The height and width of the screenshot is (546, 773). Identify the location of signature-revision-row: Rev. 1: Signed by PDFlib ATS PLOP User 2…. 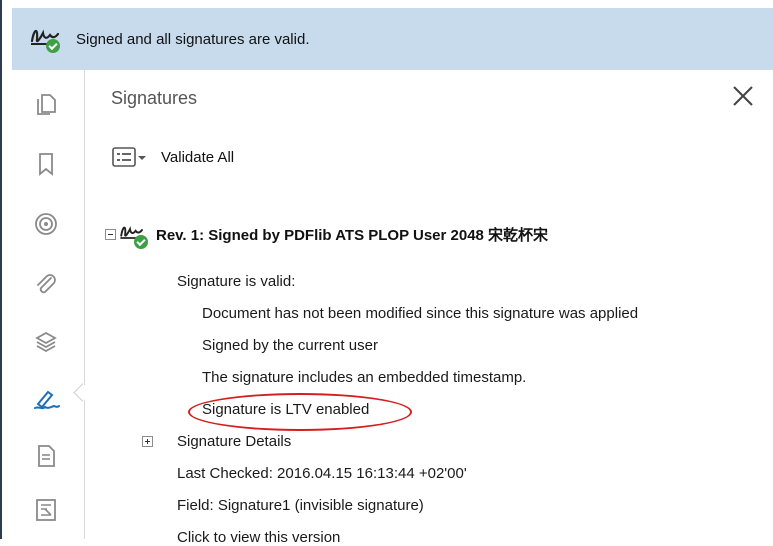
(326, 234).